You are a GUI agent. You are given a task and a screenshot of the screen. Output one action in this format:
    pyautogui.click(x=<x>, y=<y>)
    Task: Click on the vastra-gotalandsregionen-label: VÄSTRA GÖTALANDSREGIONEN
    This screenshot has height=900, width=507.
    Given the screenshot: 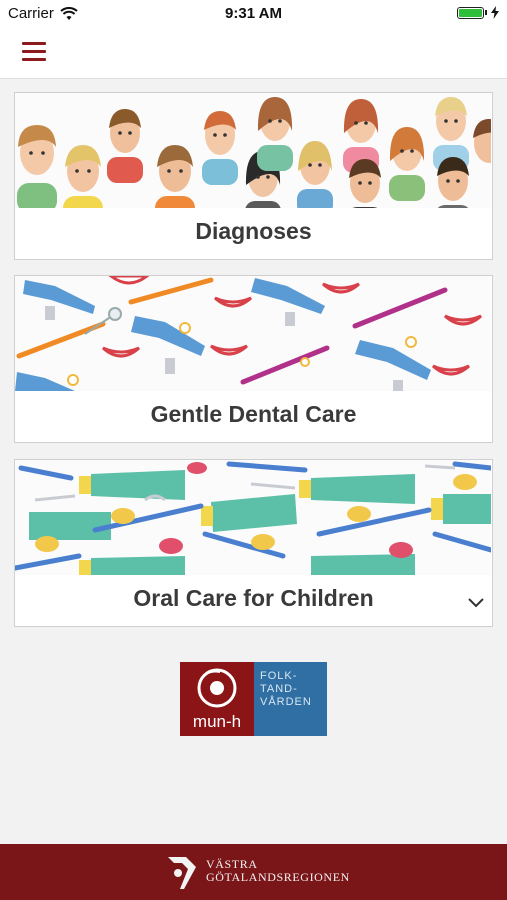 What is the action you would take?
    pyautogui.click(x=278, y=871)
    